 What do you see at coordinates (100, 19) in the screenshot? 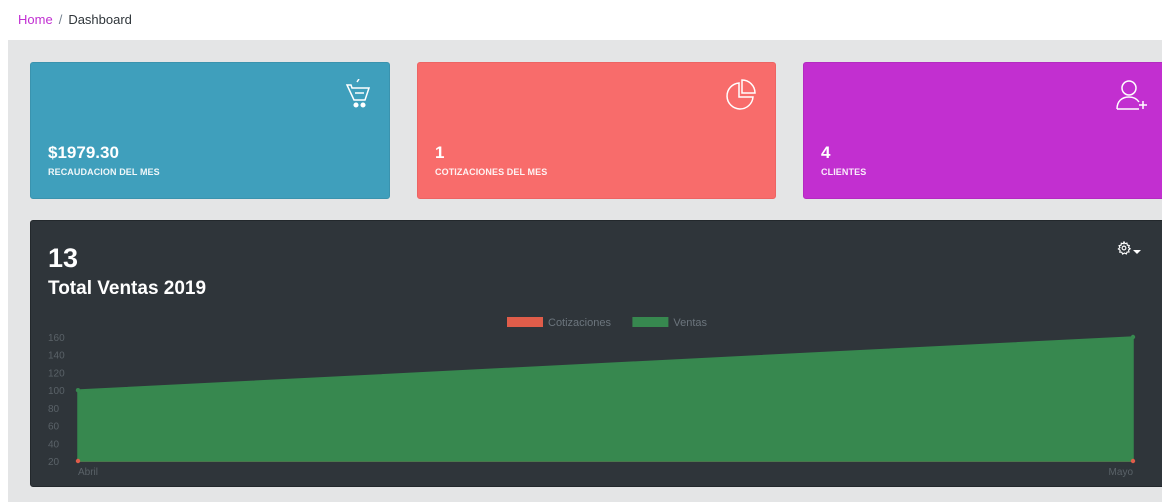
I see `breadcrumb-current: Dashboard` at bounding box center [100, 19].